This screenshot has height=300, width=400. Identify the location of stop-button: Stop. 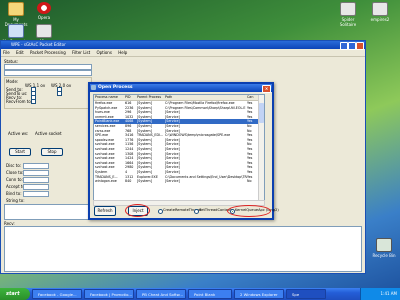
(52, 152).